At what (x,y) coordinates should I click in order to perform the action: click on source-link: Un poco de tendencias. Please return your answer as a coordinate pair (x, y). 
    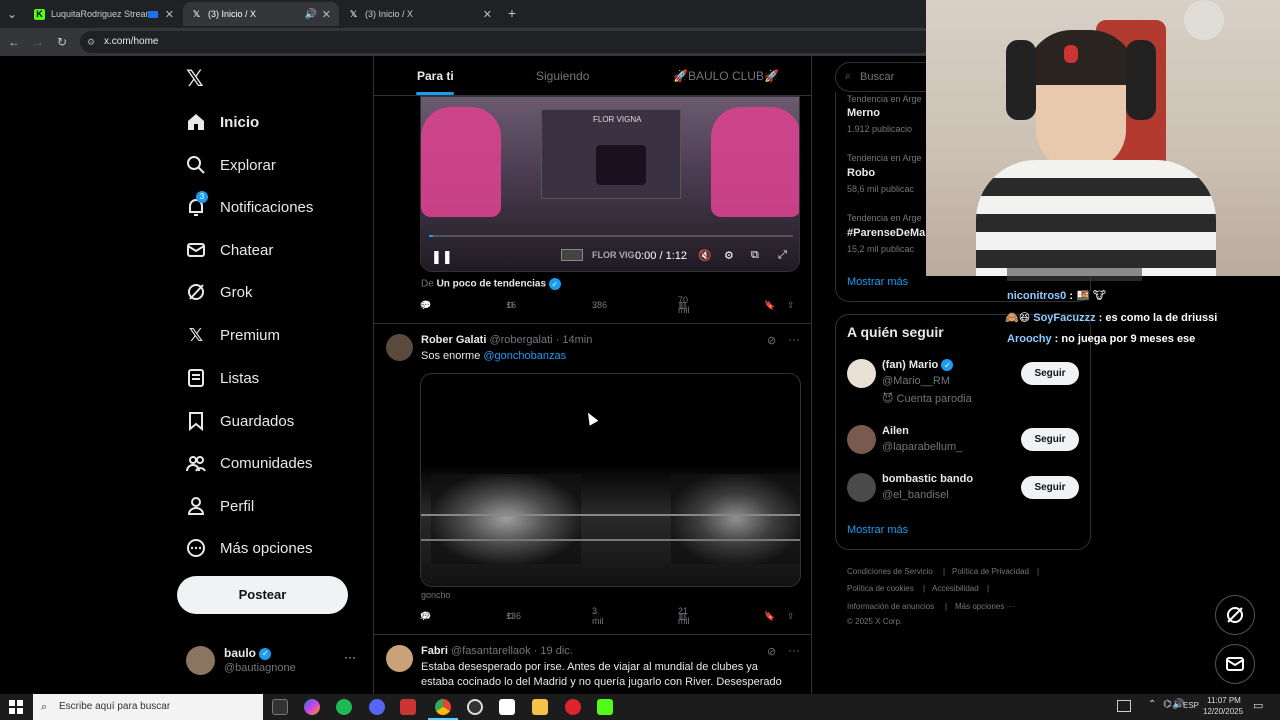
    Looking at the image, I should click on (491, 284).